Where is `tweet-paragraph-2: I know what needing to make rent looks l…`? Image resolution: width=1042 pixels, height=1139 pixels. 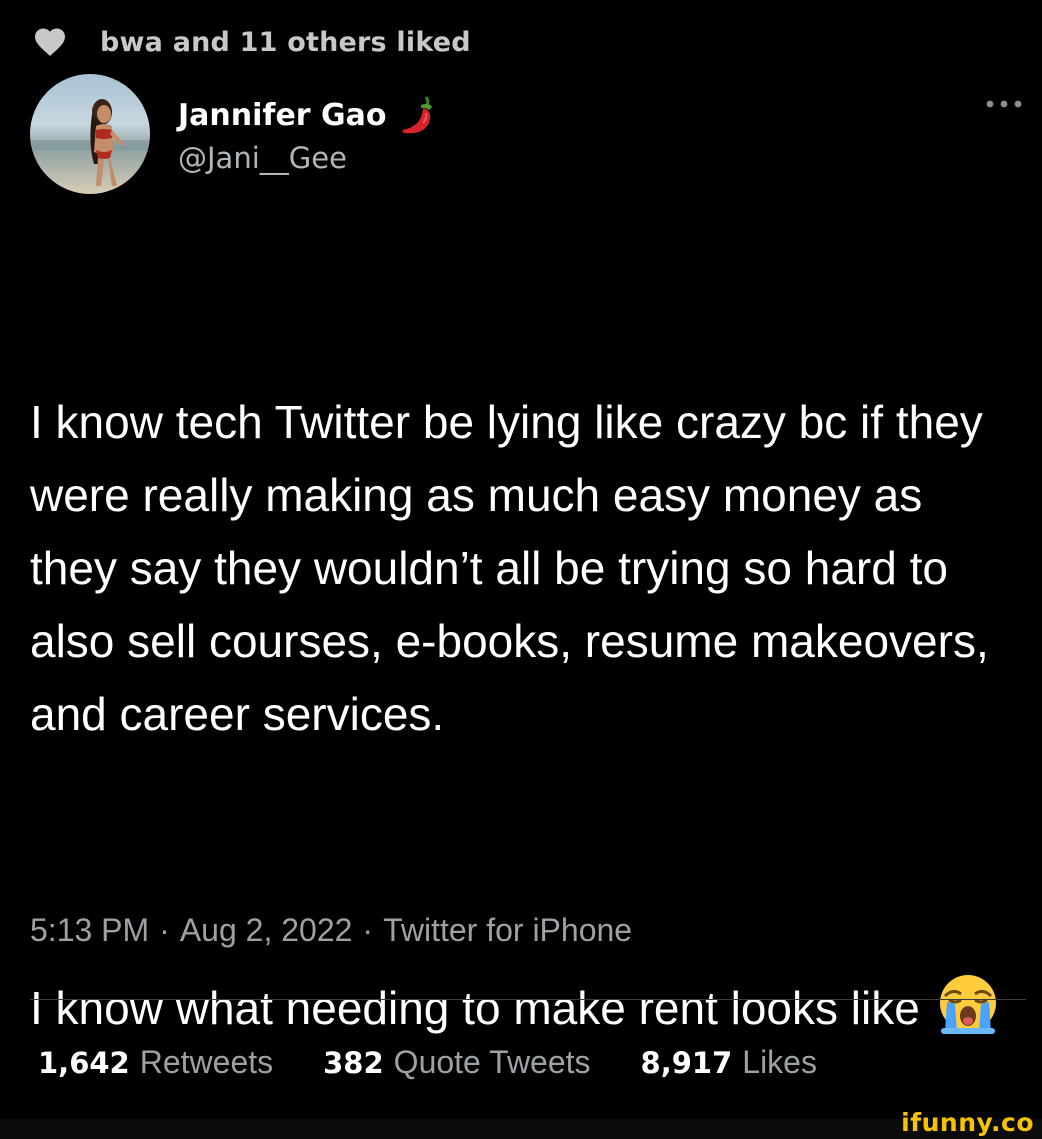
tweet-paragraph-2: I know what needing to make rent looks l… is located at coordinates (525, 1007).